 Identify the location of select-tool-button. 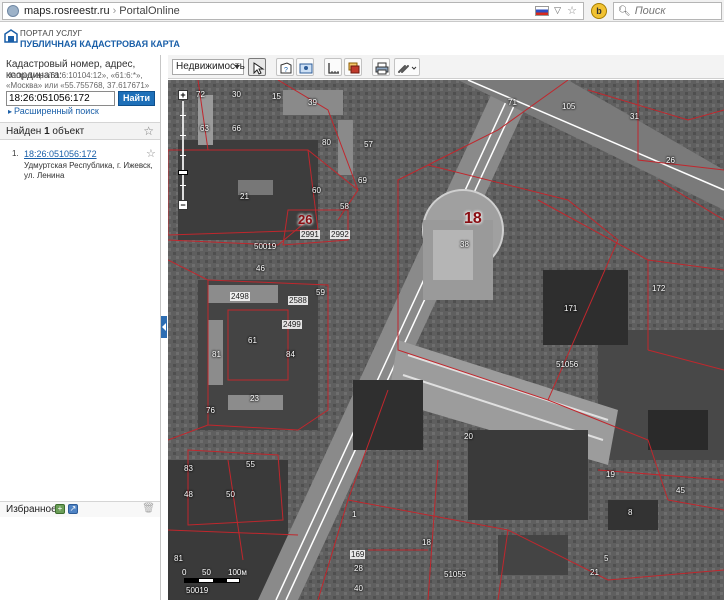
(257, 67).